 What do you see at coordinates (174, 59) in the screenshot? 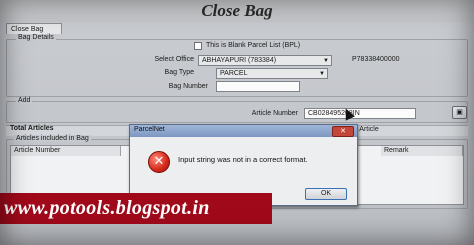
I see `office-label: Select Office` at bounding box center [174, 59].